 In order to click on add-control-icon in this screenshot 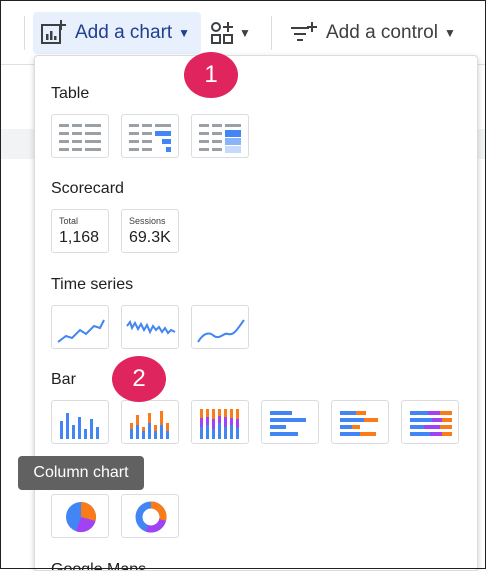, I will do `click(303, 33)`.